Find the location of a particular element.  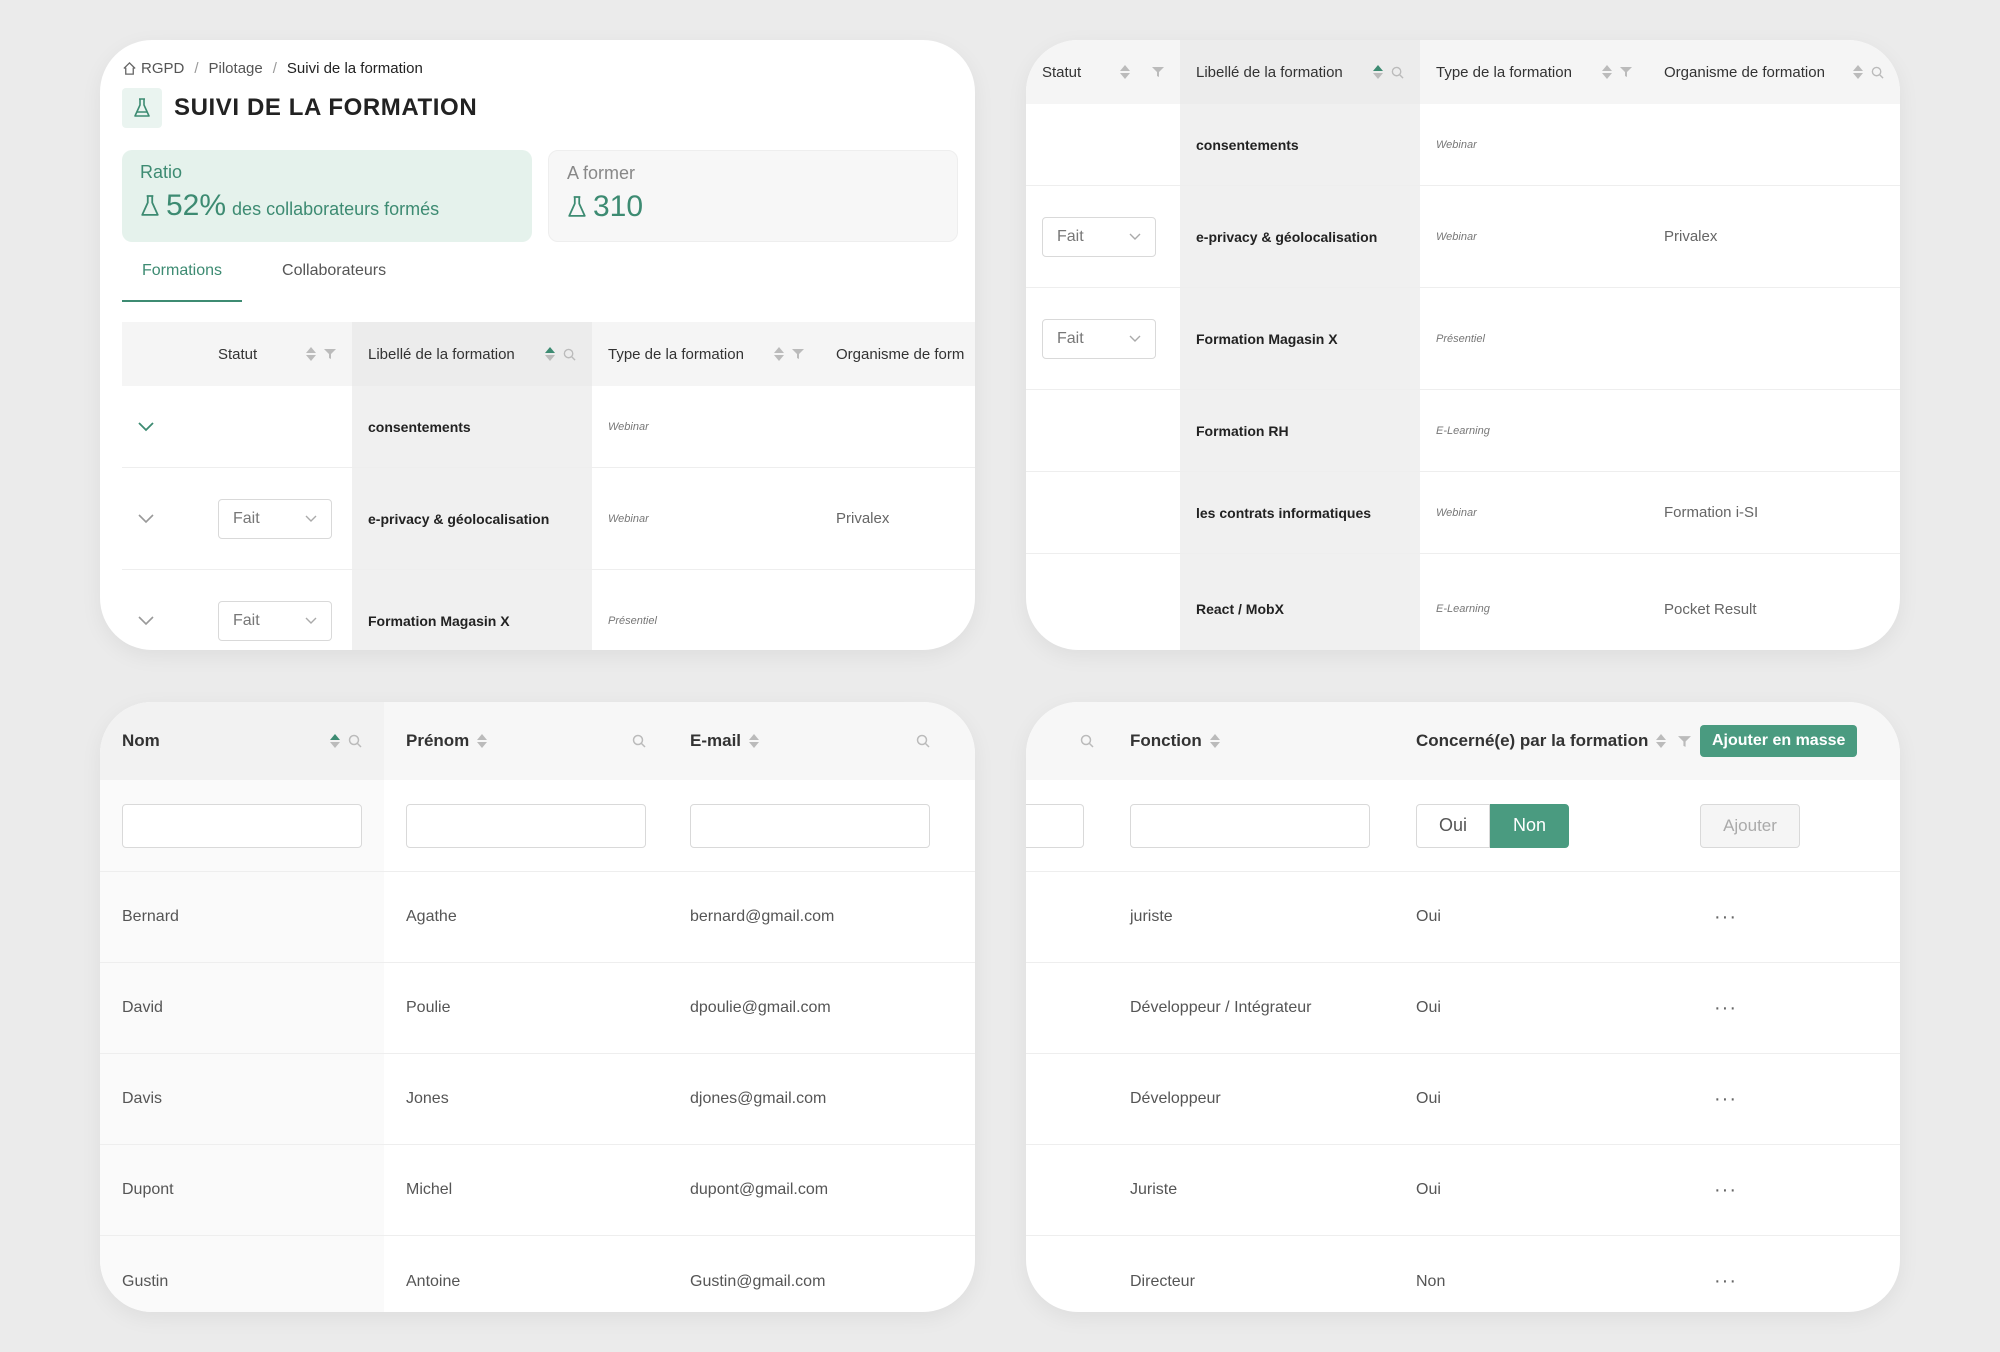

toggle-non: Non is located at coordinates (1530, 825).